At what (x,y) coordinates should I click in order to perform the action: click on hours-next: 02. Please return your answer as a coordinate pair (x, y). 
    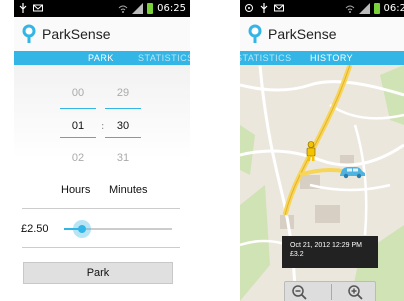
    Looking at the image, I should click on (78, 158).